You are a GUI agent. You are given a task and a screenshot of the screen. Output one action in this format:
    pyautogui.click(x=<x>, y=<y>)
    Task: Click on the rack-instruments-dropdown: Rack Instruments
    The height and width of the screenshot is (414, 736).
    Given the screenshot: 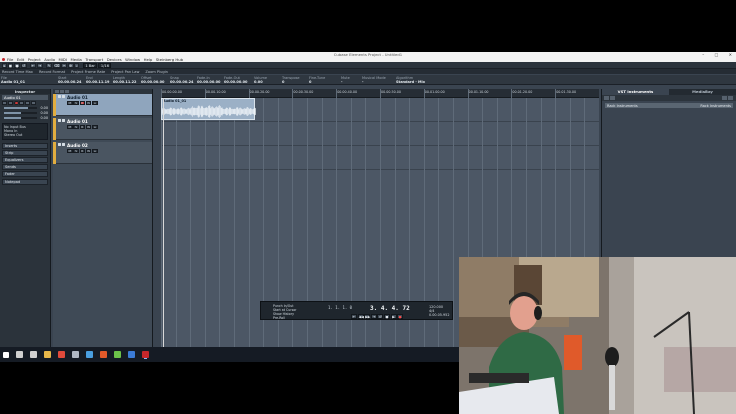 What is the action you would take?
    pyautogui.click(x=715, y=106)
    